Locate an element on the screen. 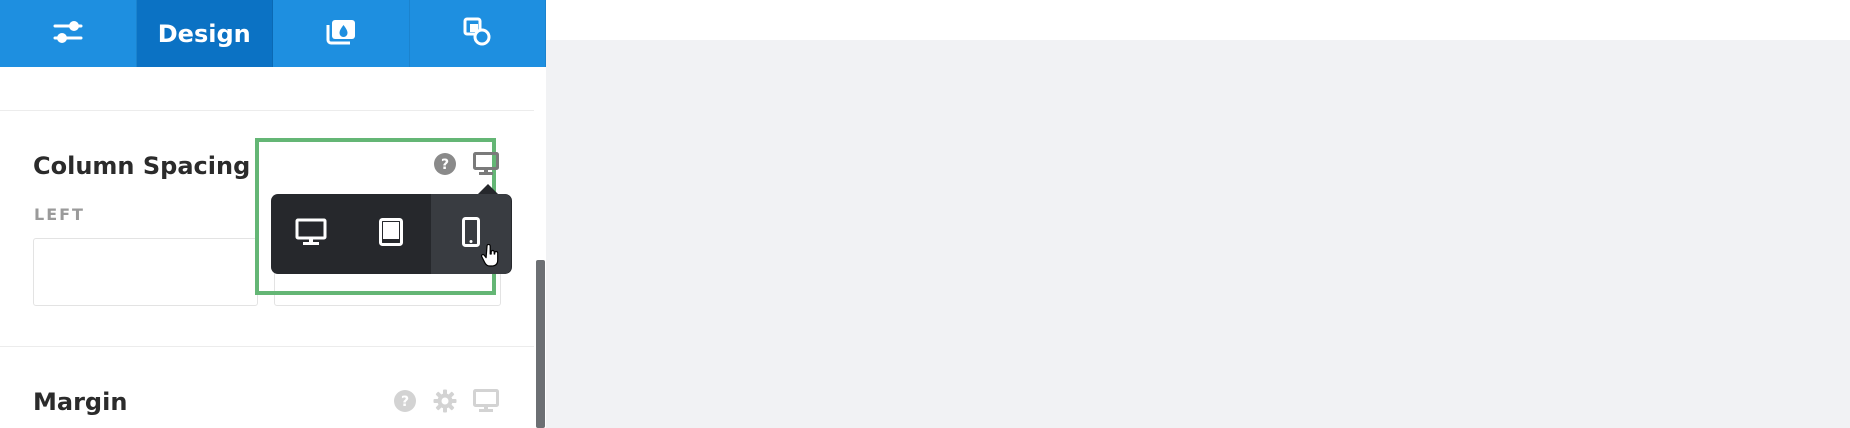  popup-mobile-option is located at coordinates (471, 234).